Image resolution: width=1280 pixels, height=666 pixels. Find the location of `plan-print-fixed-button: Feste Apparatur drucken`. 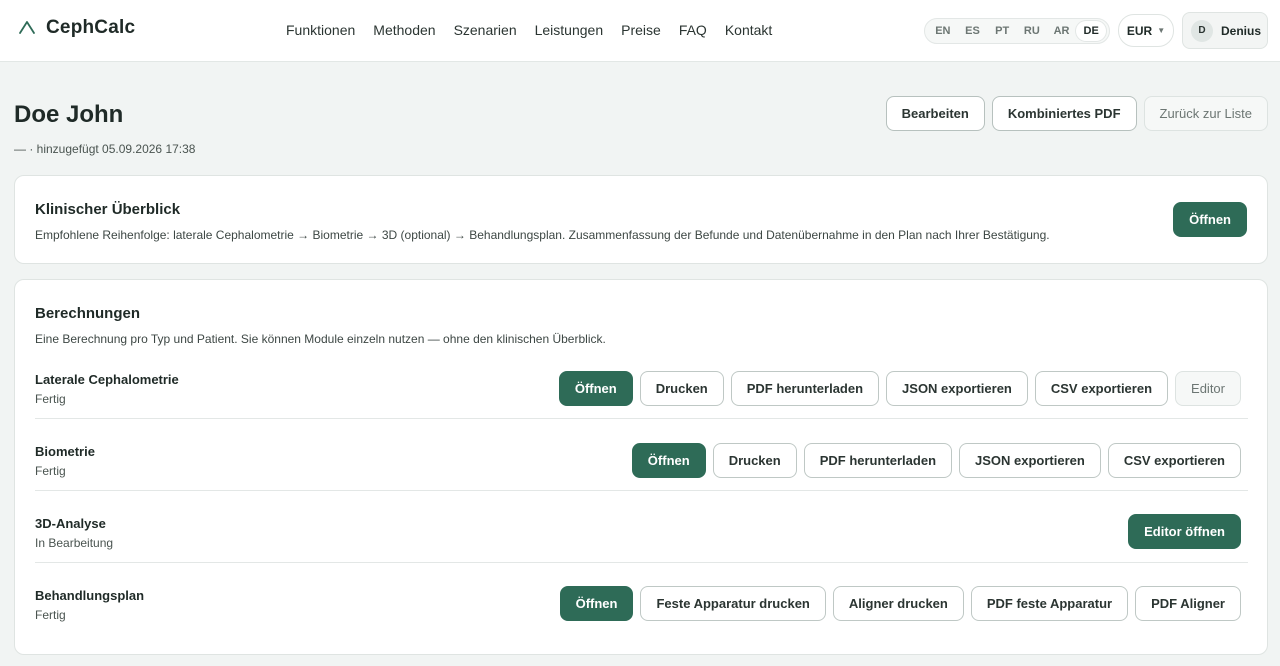

plan-print-fixed-button: Feste Apparatur drucken is located at coordinates (733, 603).